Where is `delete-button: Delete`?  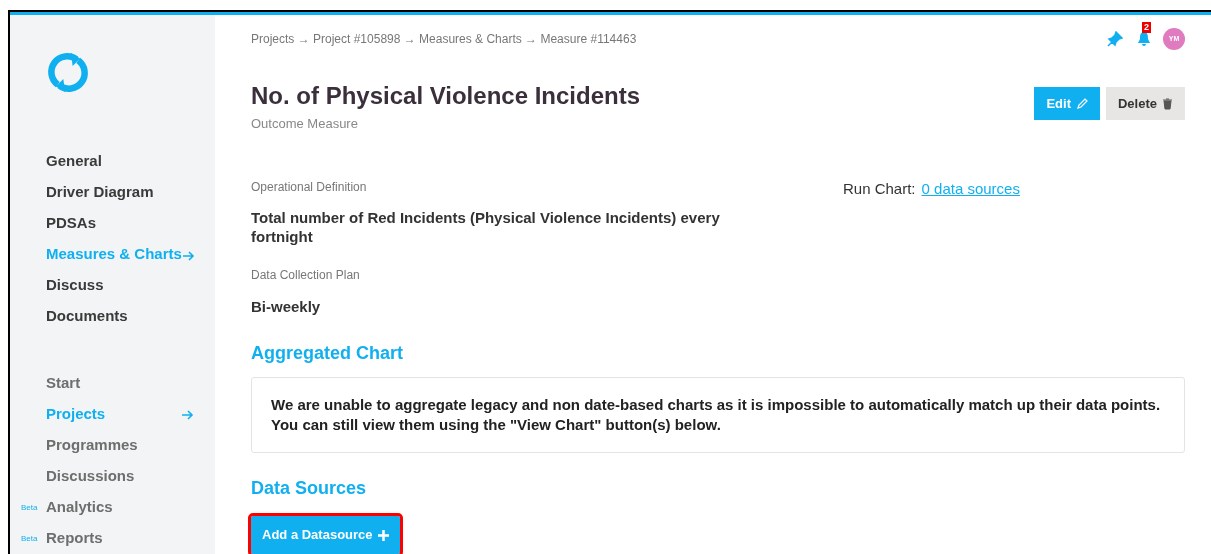 delete-button: Delete is located at coordinates (1145, 103).